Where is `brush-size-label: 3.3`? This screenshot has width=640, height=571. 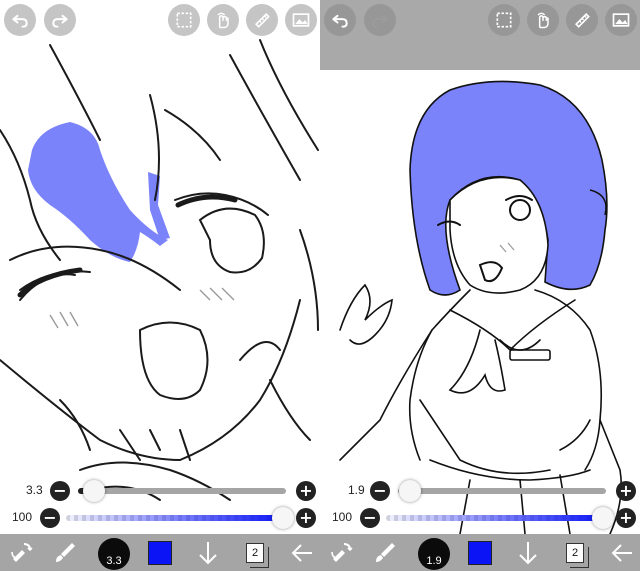 brush-size-label: 3.3 is located at coordinates (114, 560).